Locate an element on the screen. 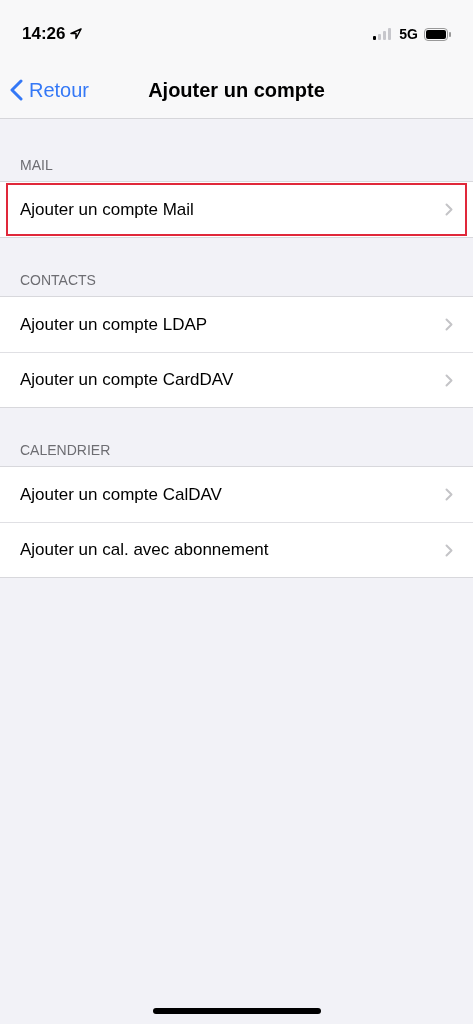  list-row: Ajouter un compte CalDAV is located at coordinates (236, 494).